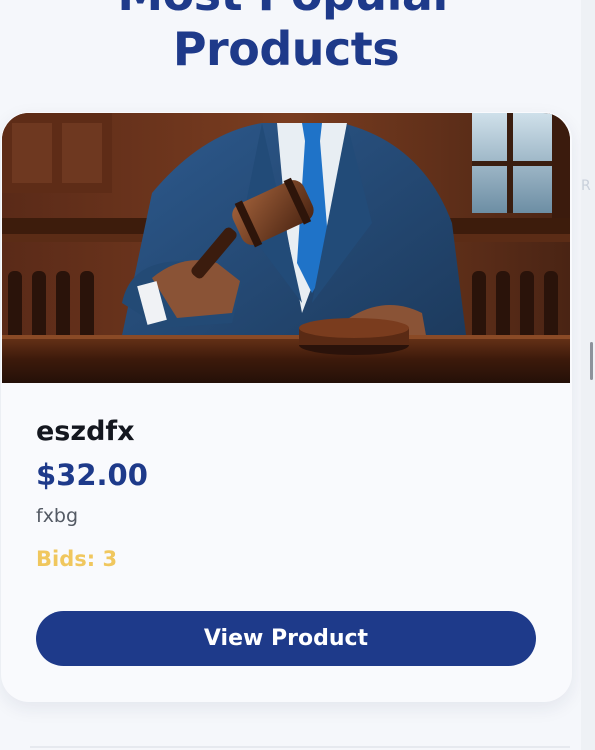  What do you see at coordinates (57, 516) in the screenshot?
I see `product-description: fxbg` at bounding box center [57, 516].